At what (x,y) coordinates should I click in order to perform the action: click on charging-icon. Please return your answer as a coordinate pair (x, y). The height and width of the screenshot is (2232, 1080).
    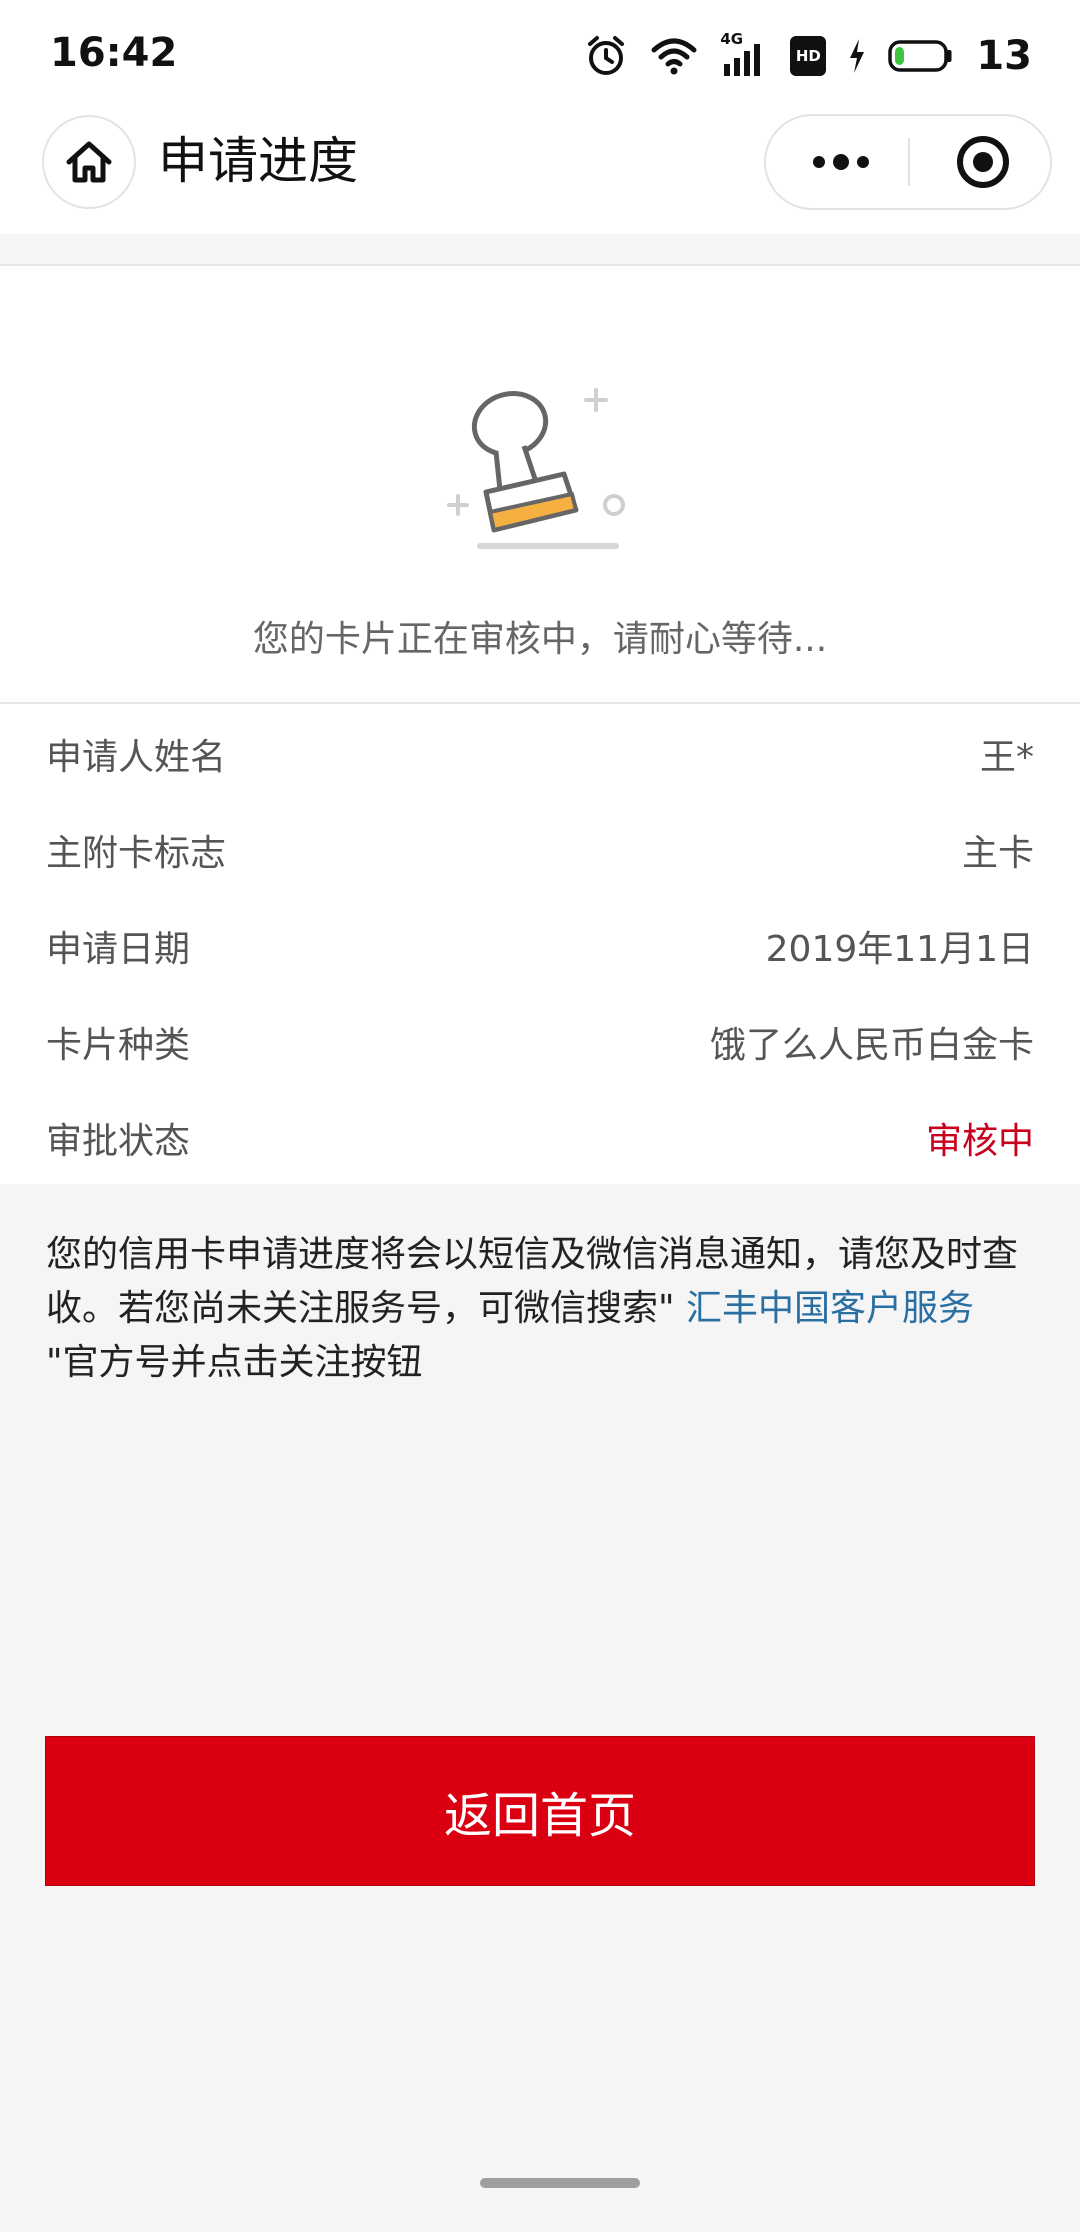
    Looking at the image, I should click on (857, 56).